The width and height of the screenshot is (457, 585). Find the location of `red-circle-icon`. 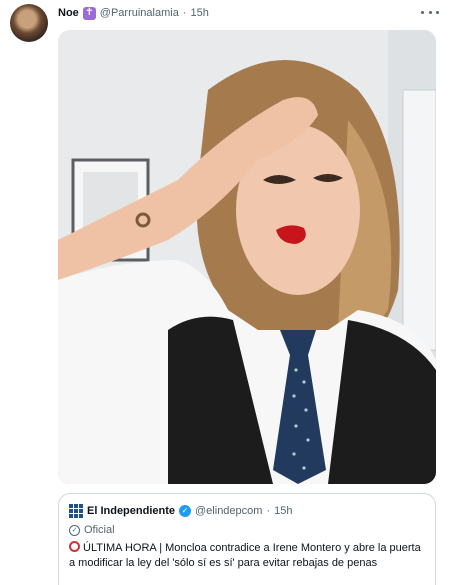

red-circle-icon is located at coordinates (74, 546).